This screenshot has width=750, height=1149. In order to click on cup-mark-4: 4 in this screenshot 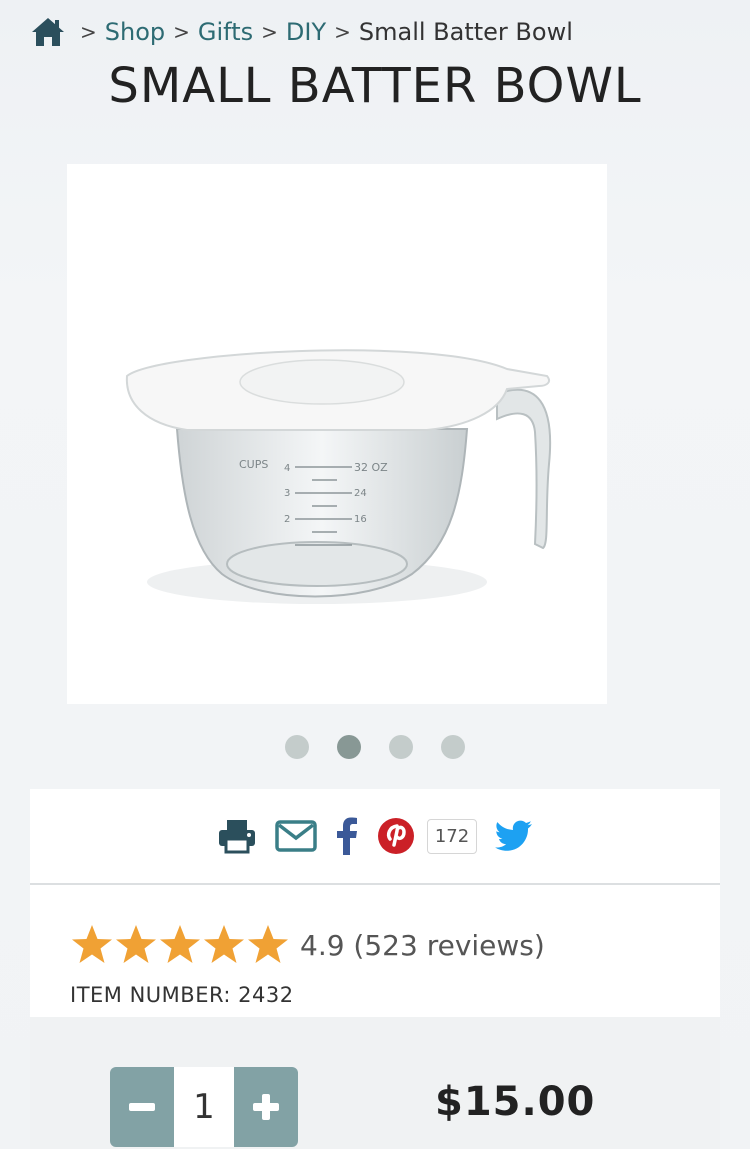, I will do `click(287, 468)`.